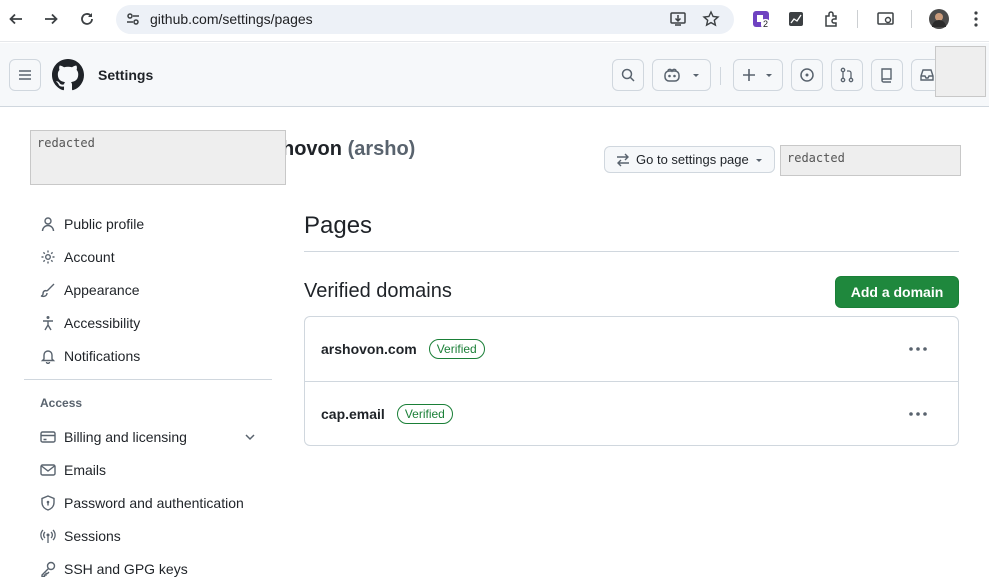 The height and width of the screenshot is (583, 989). Describe the element at coordinates (48, 224) in the screenshot. I see `person-icon` at that location.